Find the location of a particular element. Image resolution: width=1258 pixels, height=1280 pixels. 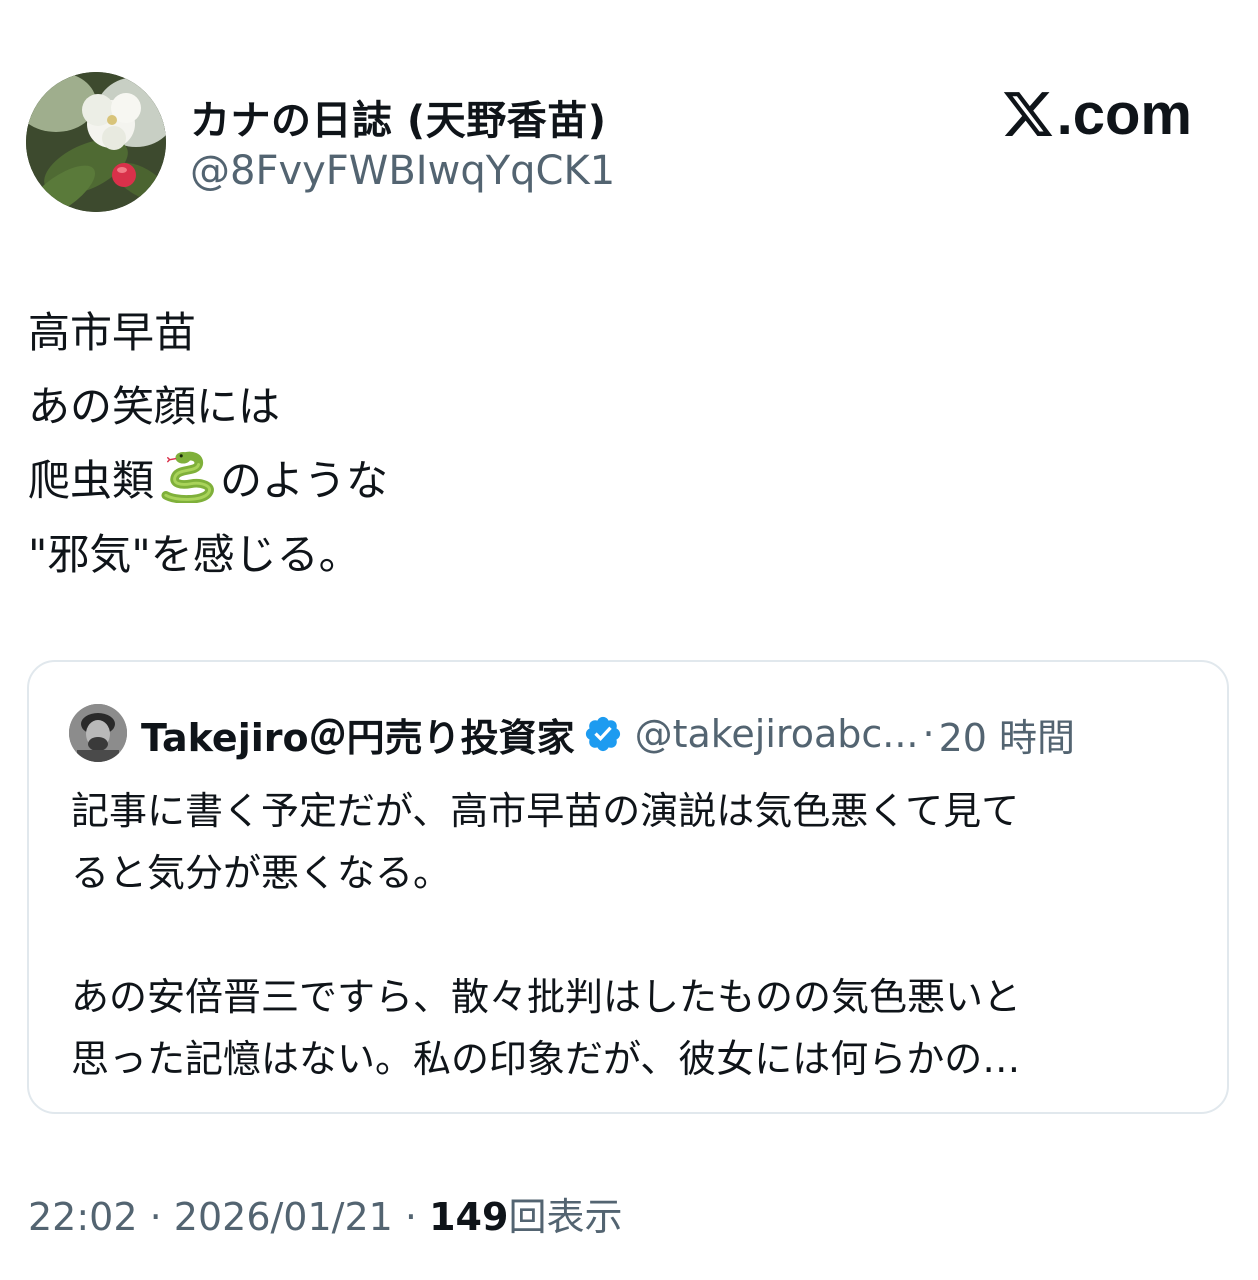

profile-avatar is located at coordinates (96, 142).